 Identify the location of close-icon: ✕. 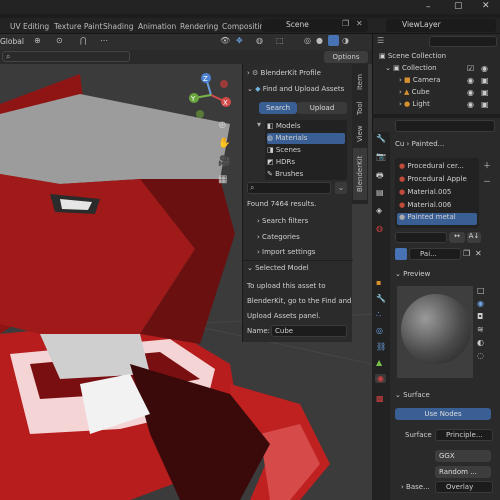
(359, 23).